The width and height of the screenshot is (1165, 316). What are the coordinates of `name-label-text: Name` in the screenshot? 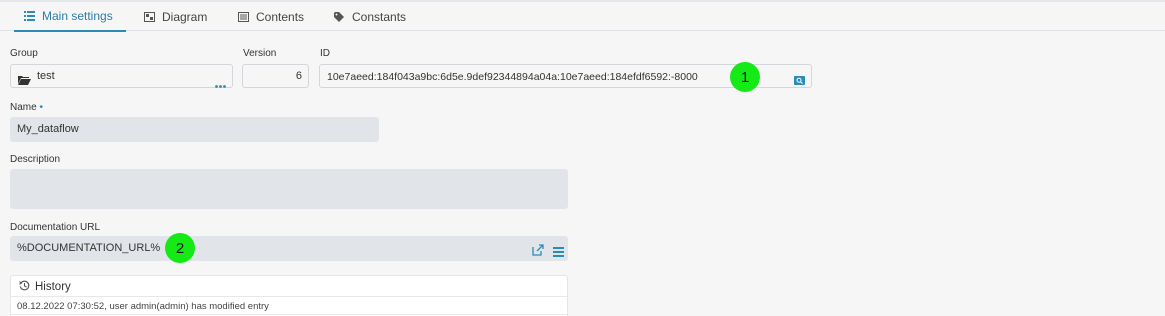 It's located at (23, 107).